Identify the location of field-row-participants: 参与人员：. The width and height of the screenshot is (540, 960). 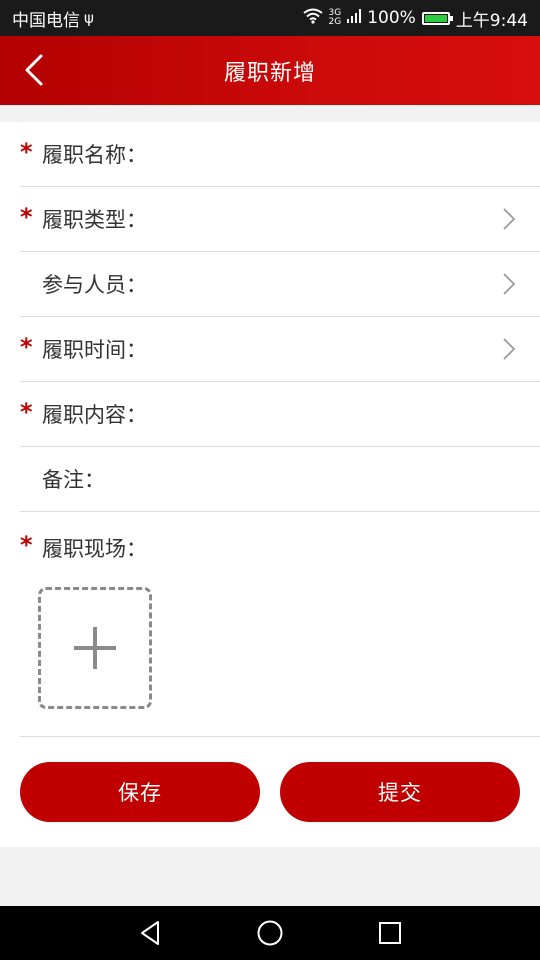
(280, 284).